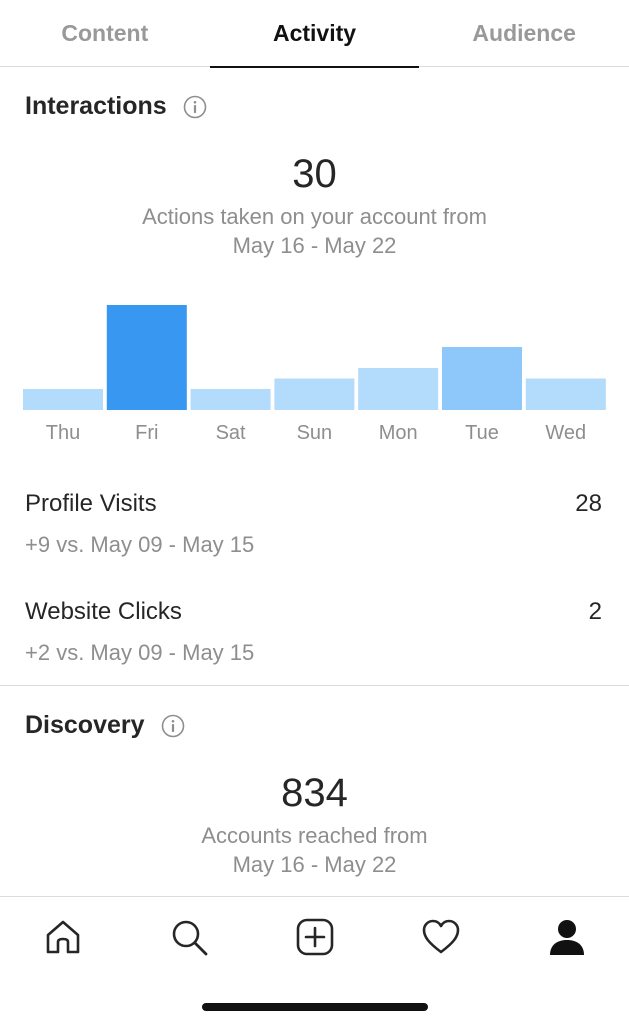  What do you see at coordinates (567, 937) in the screenshot?
I see `profile-icon` at bounding box center [567, 937].